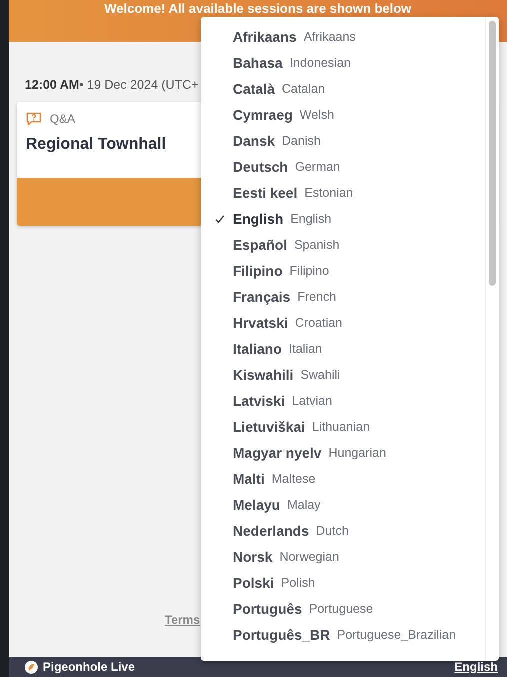 Image resolution: width=507 pixels, height=677 pixels. What do you see at coordinates (343, 323) in the screenshot?
I see `language-option: Hrvatski Croatian` at bounding box center [343, 323].